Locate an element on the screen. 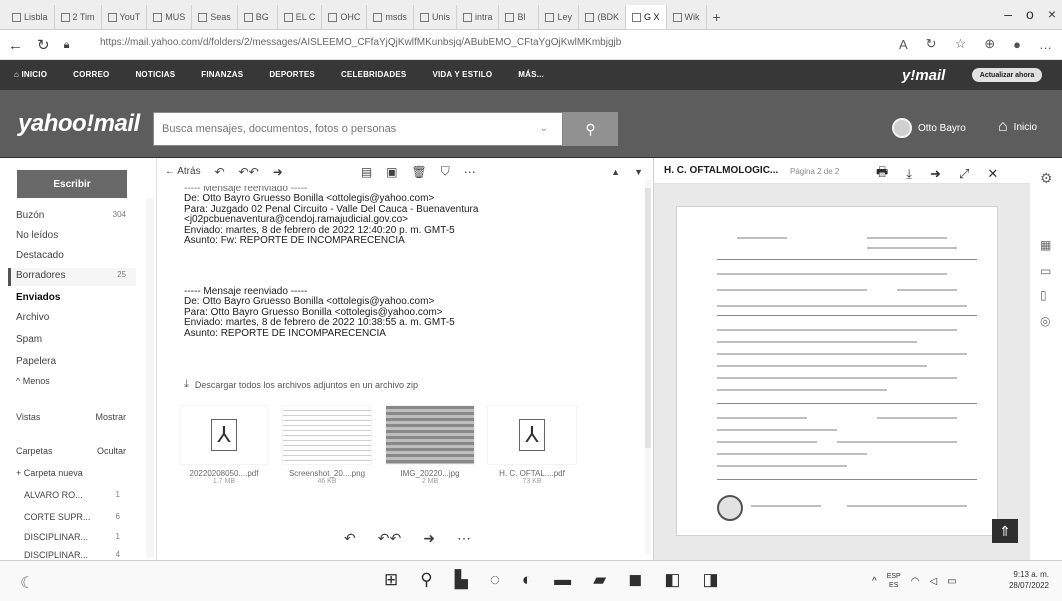 The width and height of the screenshot is (1062, 601). pdf-page-indicator: Página 2 de 2 is located at coordinates (814, 171).